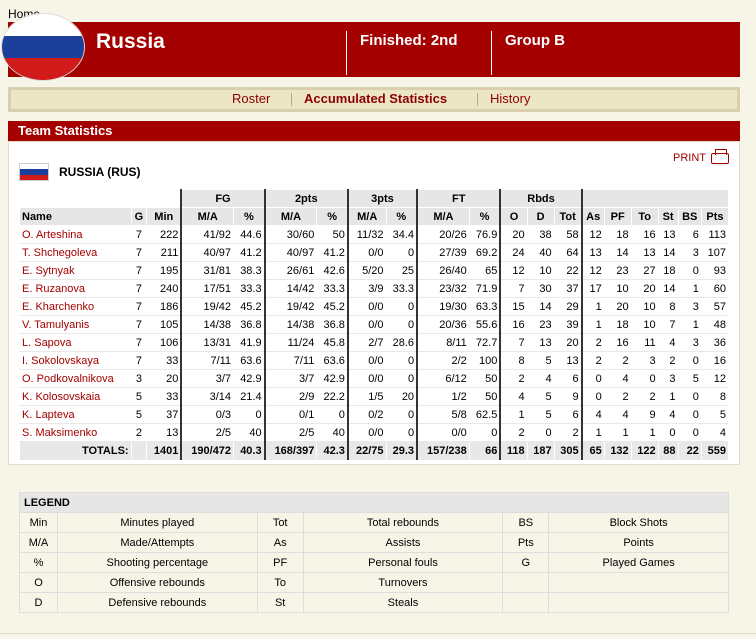 This screenshot has height=639, width=756. Describe the element at coordinates (403, 602) in the screenshot. I see `legend-description: Steals` at that location.